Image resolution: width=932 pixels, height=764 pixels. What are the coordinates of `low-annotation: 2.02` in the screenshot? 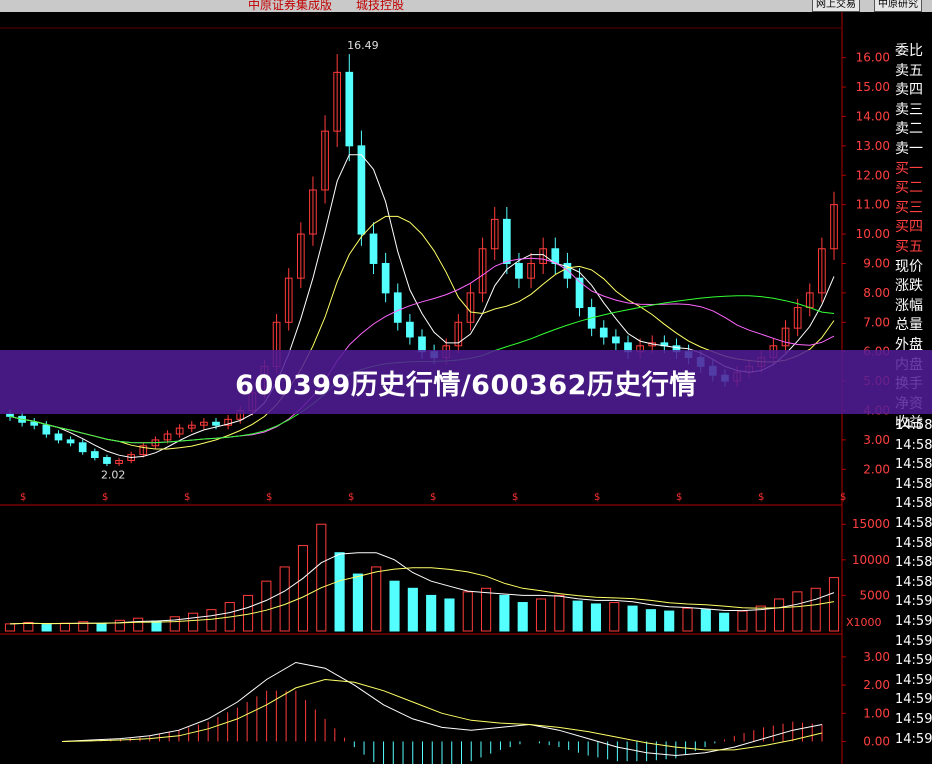 It's located at (113, 475).